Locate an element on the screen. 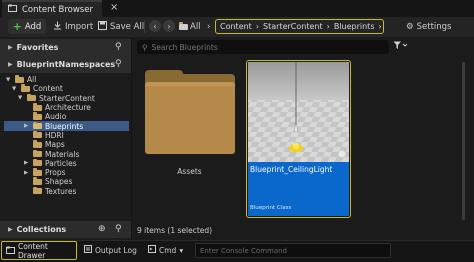 Image resolution: width=474 pixels, height=262 pixels. tree-item-label: Maps is located at coordinates (55, 145).